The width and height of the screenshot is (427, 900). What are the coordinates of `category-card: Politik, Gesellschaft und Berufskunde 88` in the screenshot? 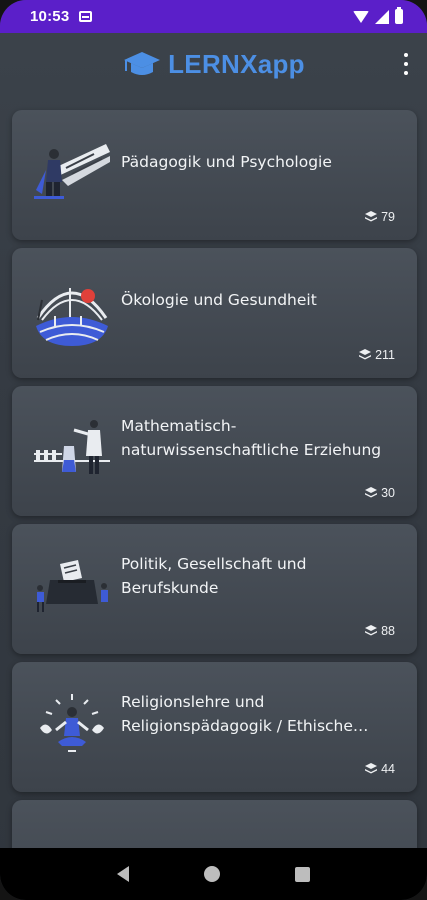 It's located at (214, 589).